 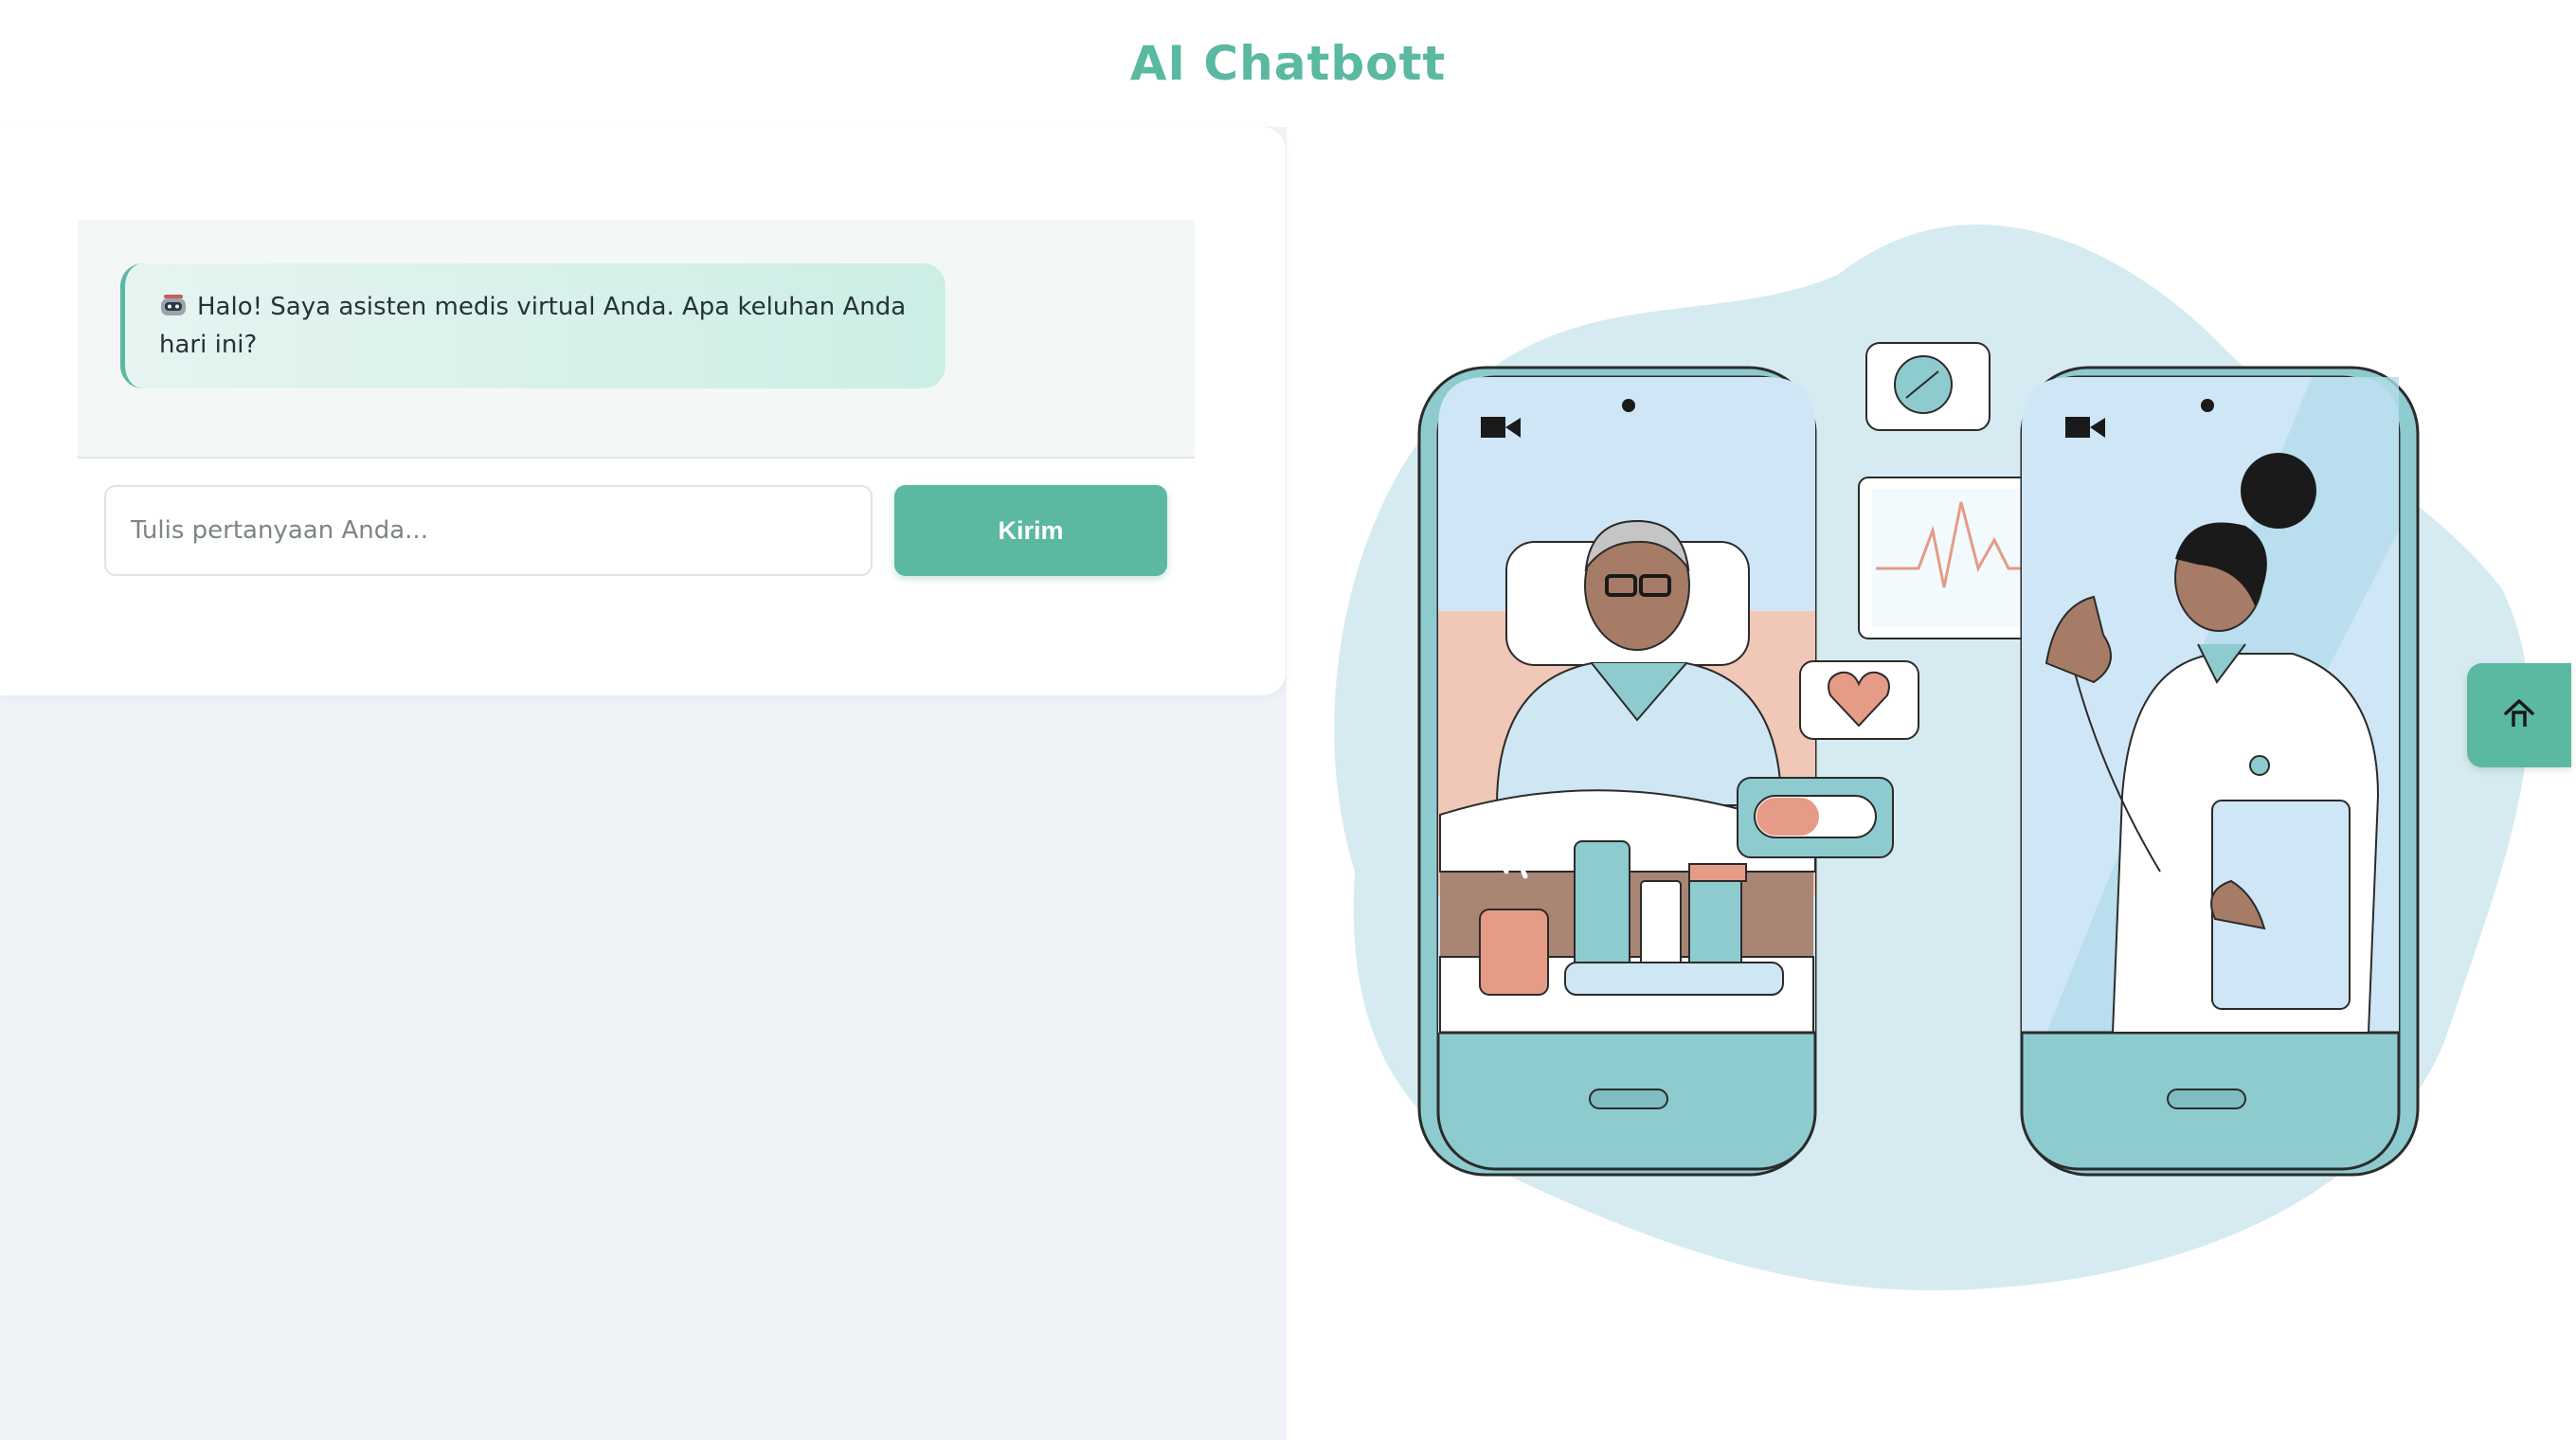 What do you see at coordinates (1030, 530) in the screenshot?
I see `send-button: Kirim` at bounding box center [1030, 530].